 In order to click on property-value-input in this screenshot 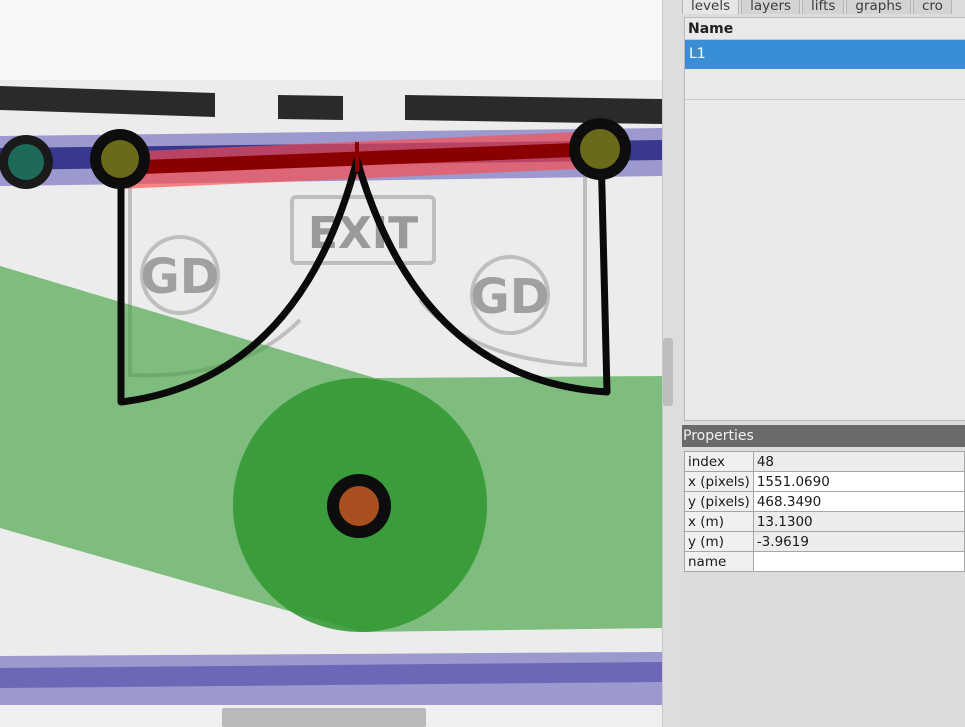, I will do `click(858, 561)`.